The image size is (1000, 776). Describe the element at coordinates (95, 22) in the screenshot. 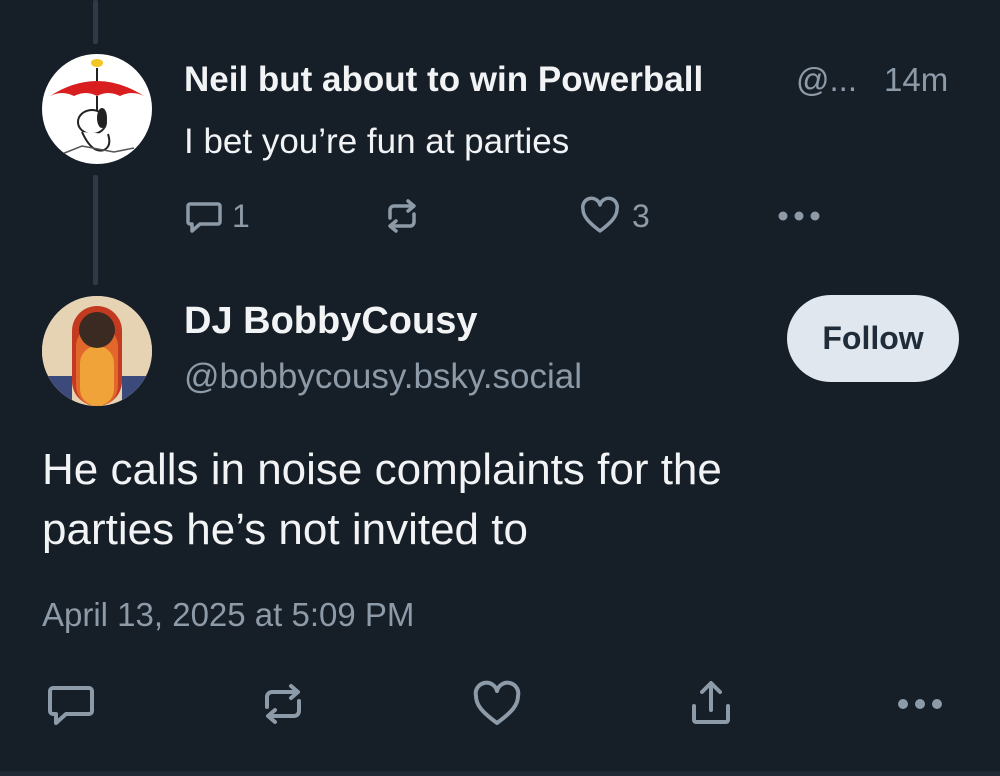

I see `thread-line-top` at that location.